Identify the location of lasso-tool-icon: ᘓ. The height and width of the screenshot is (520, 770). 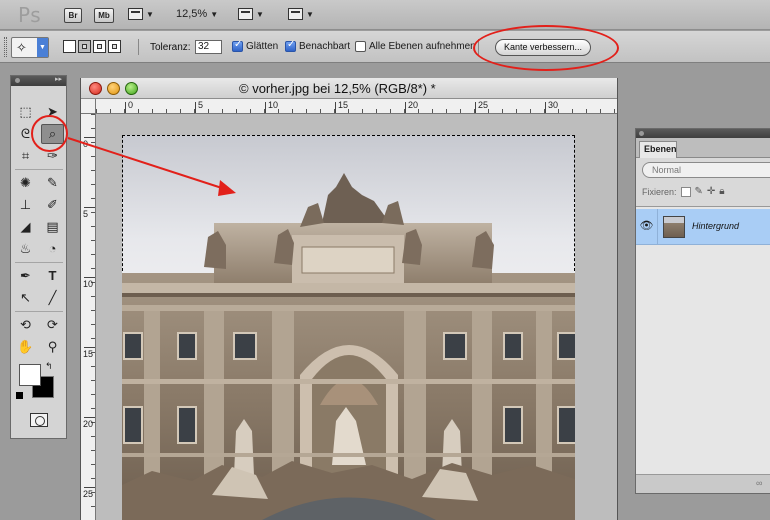
(25, 134).